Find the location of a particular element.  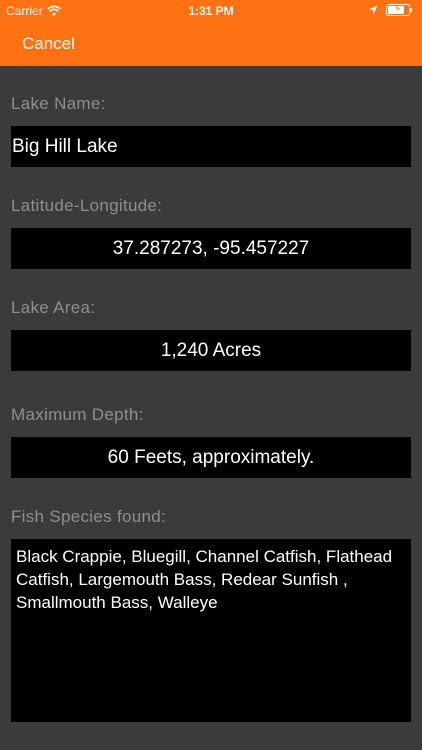

max-depth-field: 60 Feets, approximately. is located at coordinates (211, 457).